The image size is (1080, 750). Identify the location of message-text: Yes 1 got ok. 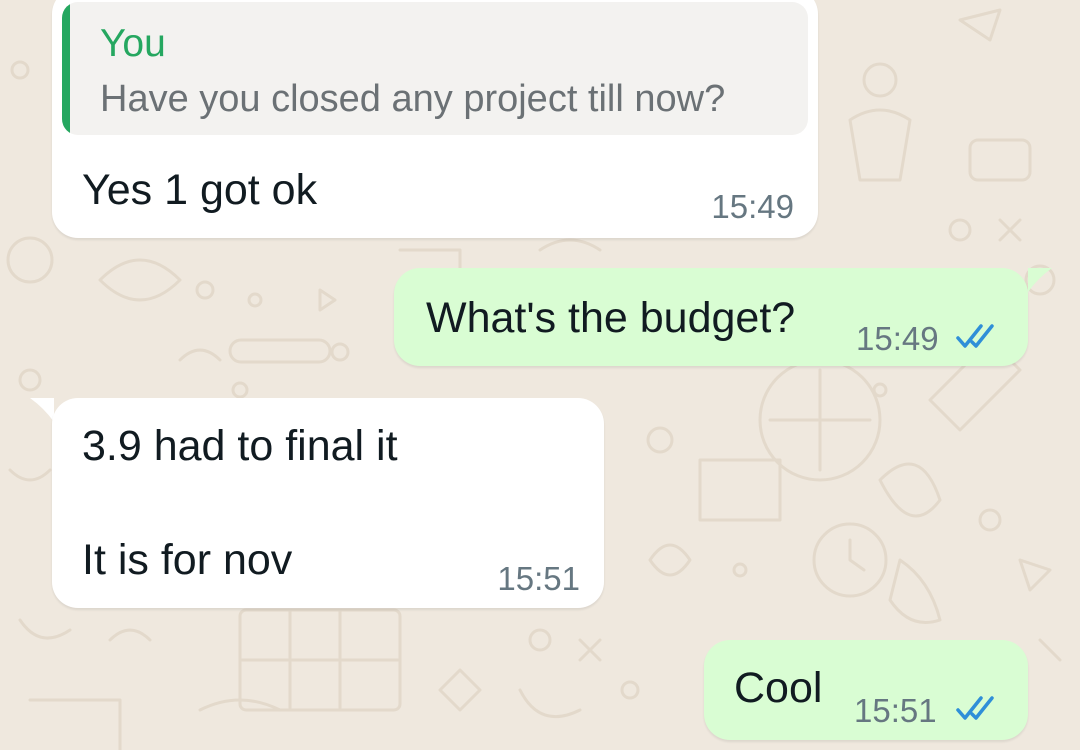
(200, 190).